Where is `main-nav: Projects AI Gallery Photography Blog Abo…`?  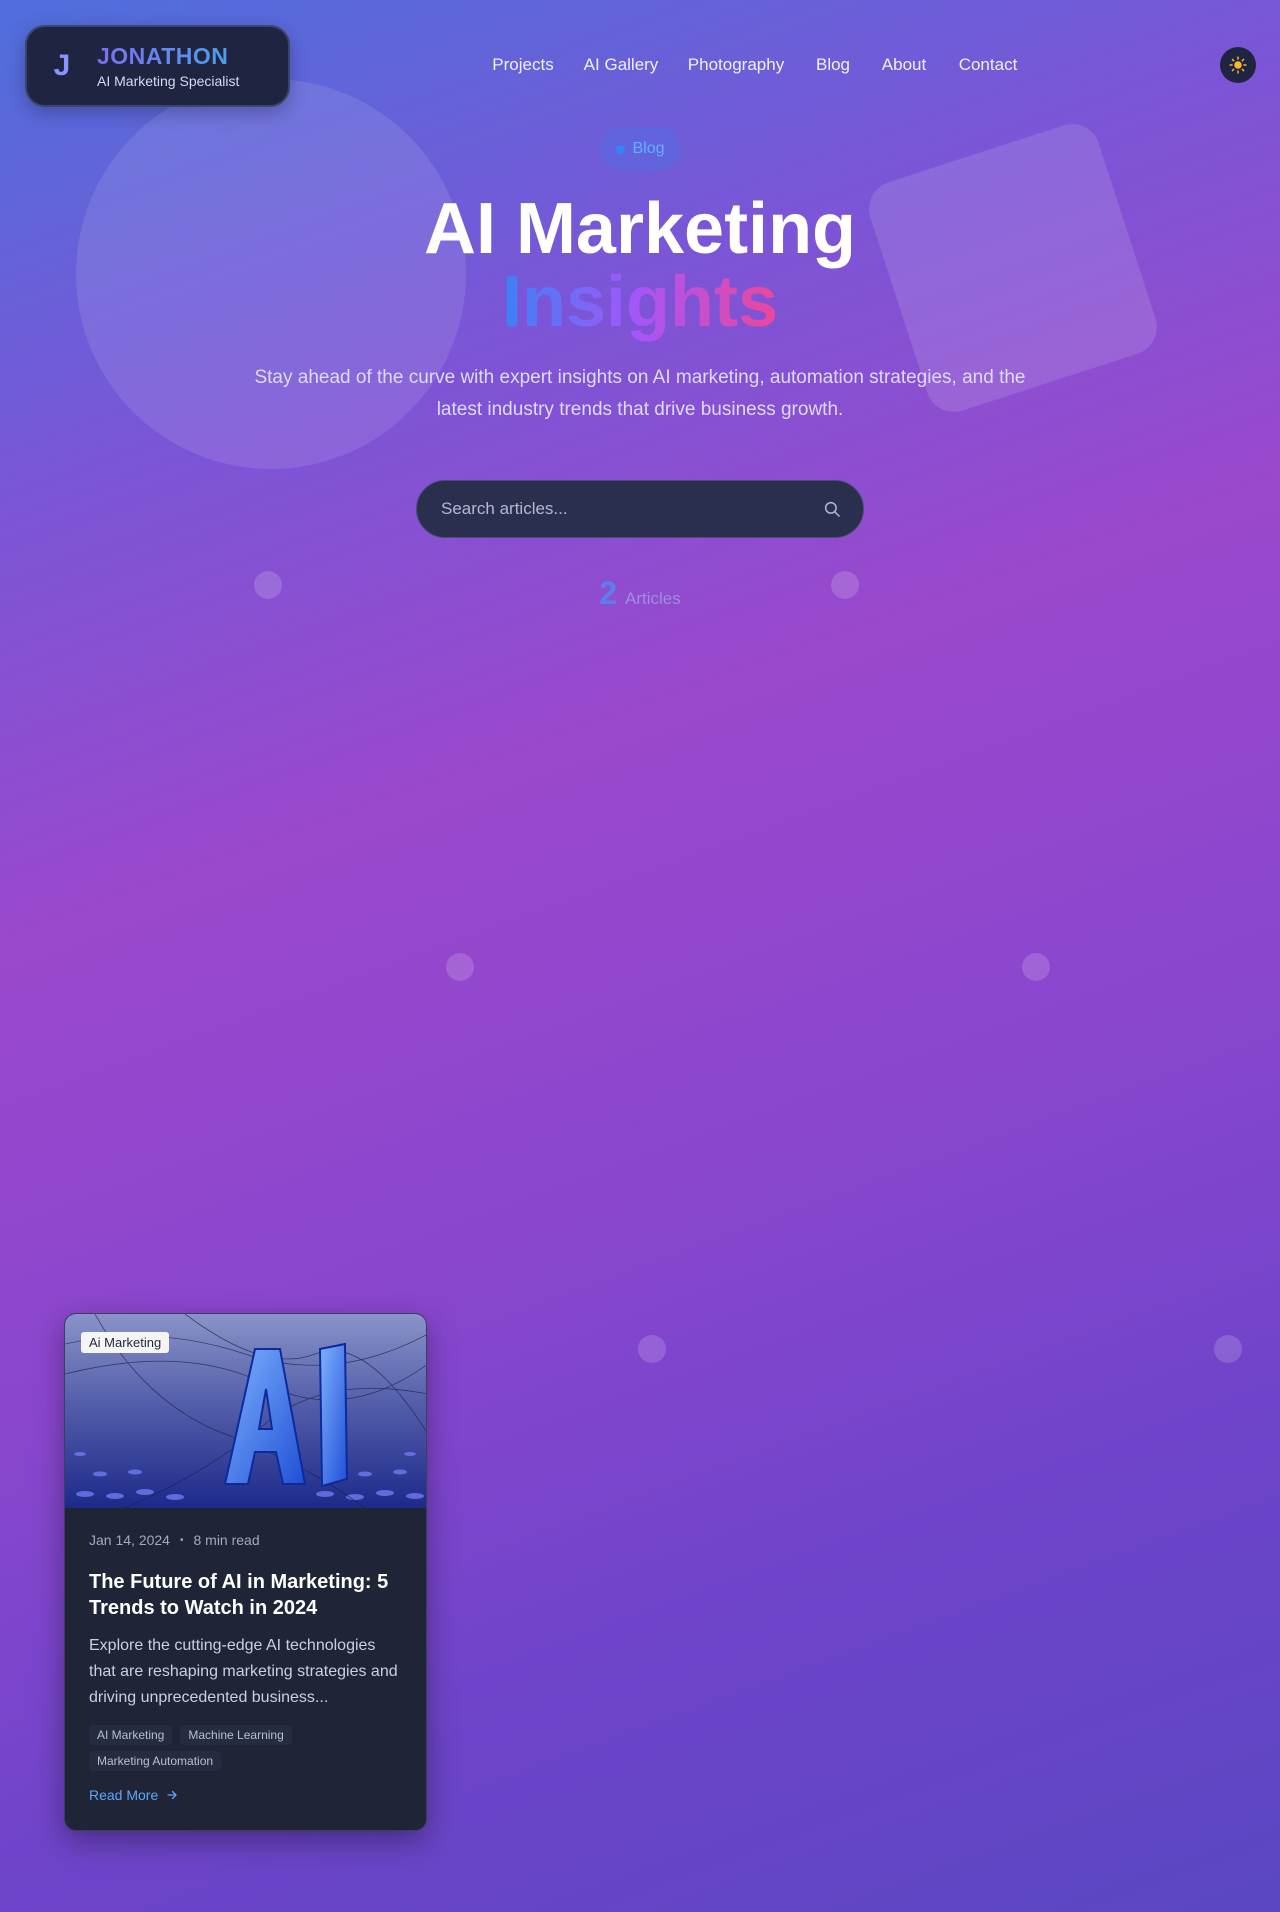
main-nav: Projects AI Gallery Photography Blog Abo… is located at coordinates (640, 67).